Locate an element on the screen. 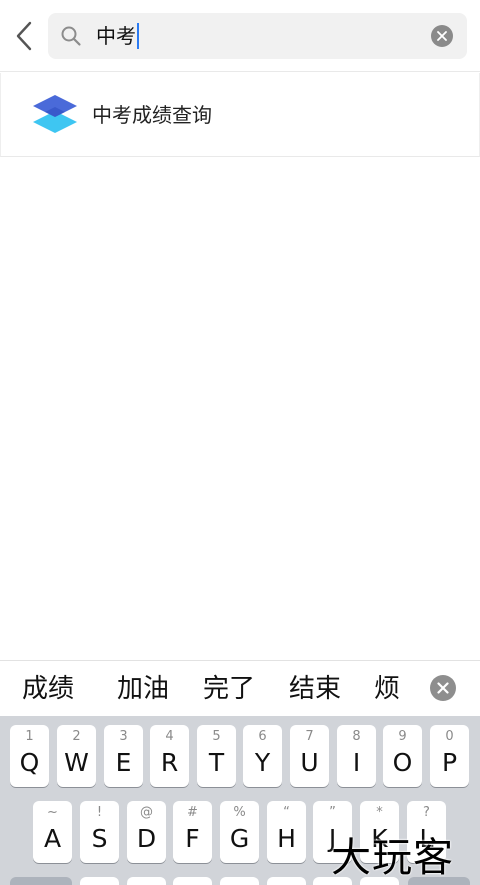  key-u: 7U is located at coordinates (309, 756).